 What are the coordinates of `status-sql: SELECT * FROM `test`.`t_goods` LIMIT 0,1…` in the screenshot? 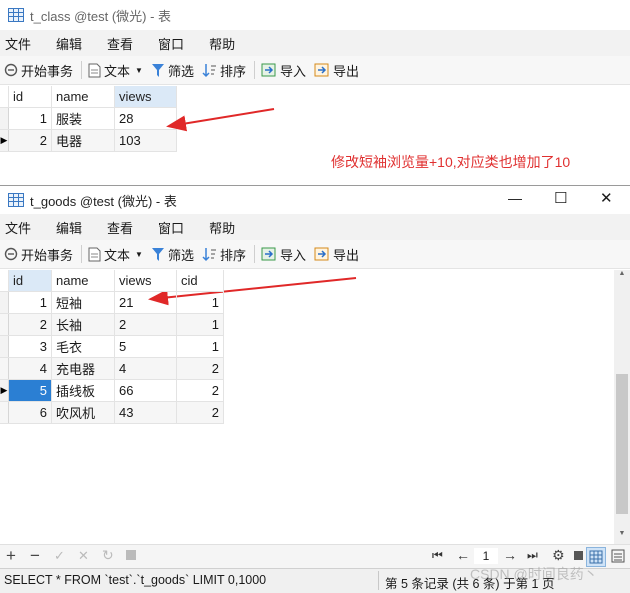 It's located at (135, 580).